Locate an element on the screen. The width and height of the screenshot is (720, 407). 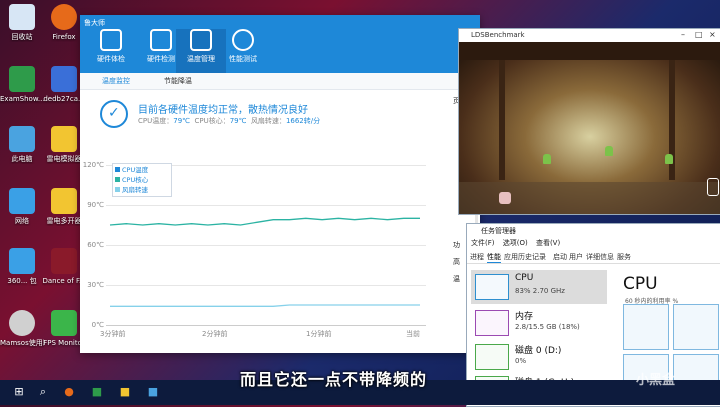
legend-item: CPU核心 is located at coordinates (142, 180).